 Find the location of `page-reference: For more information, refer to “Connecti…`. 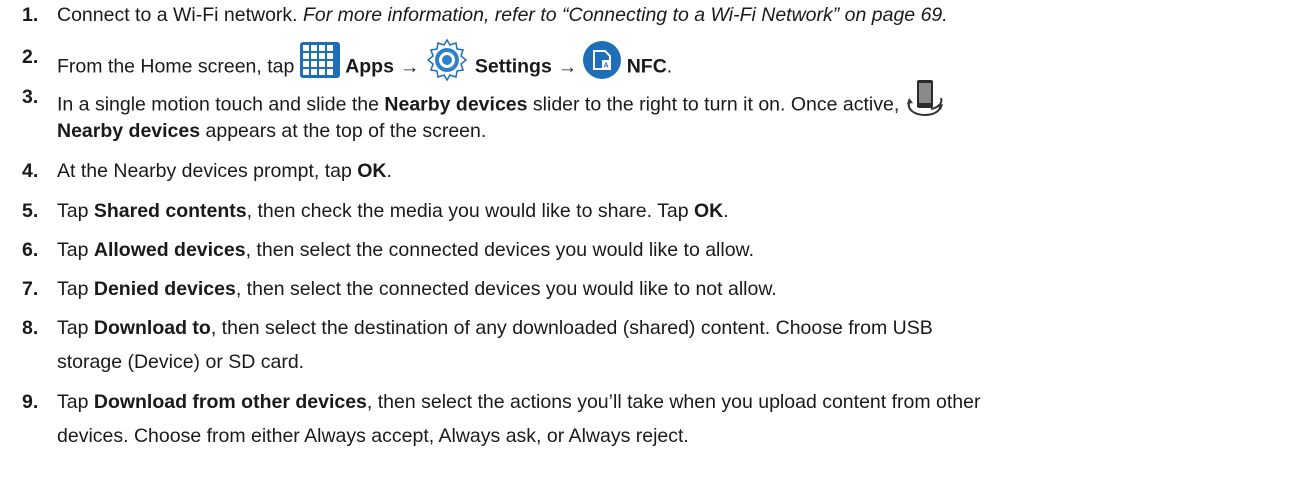

page-reference: For more information, refer to “Connecti… is located at coordinates (625, 15).